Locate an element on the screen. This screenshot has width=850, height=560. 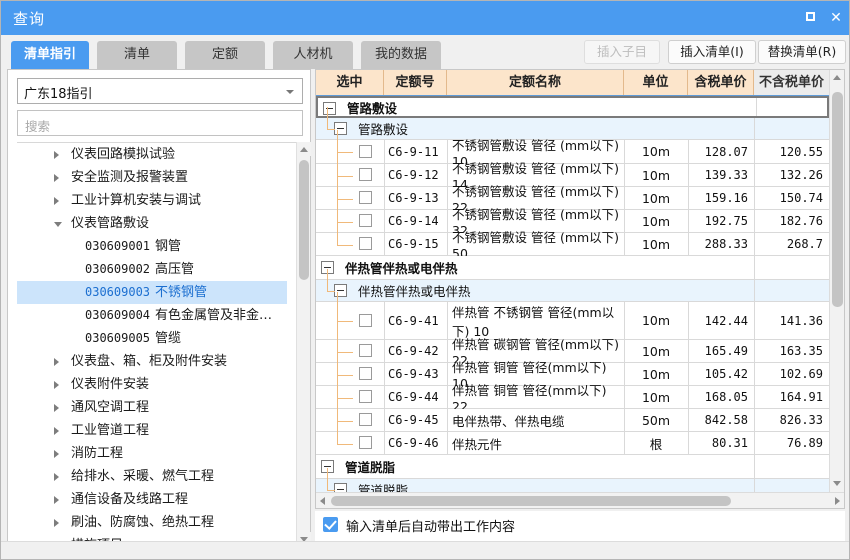
tree-item: 仪表回路模拟试验 is located at coordinates (152, 154).